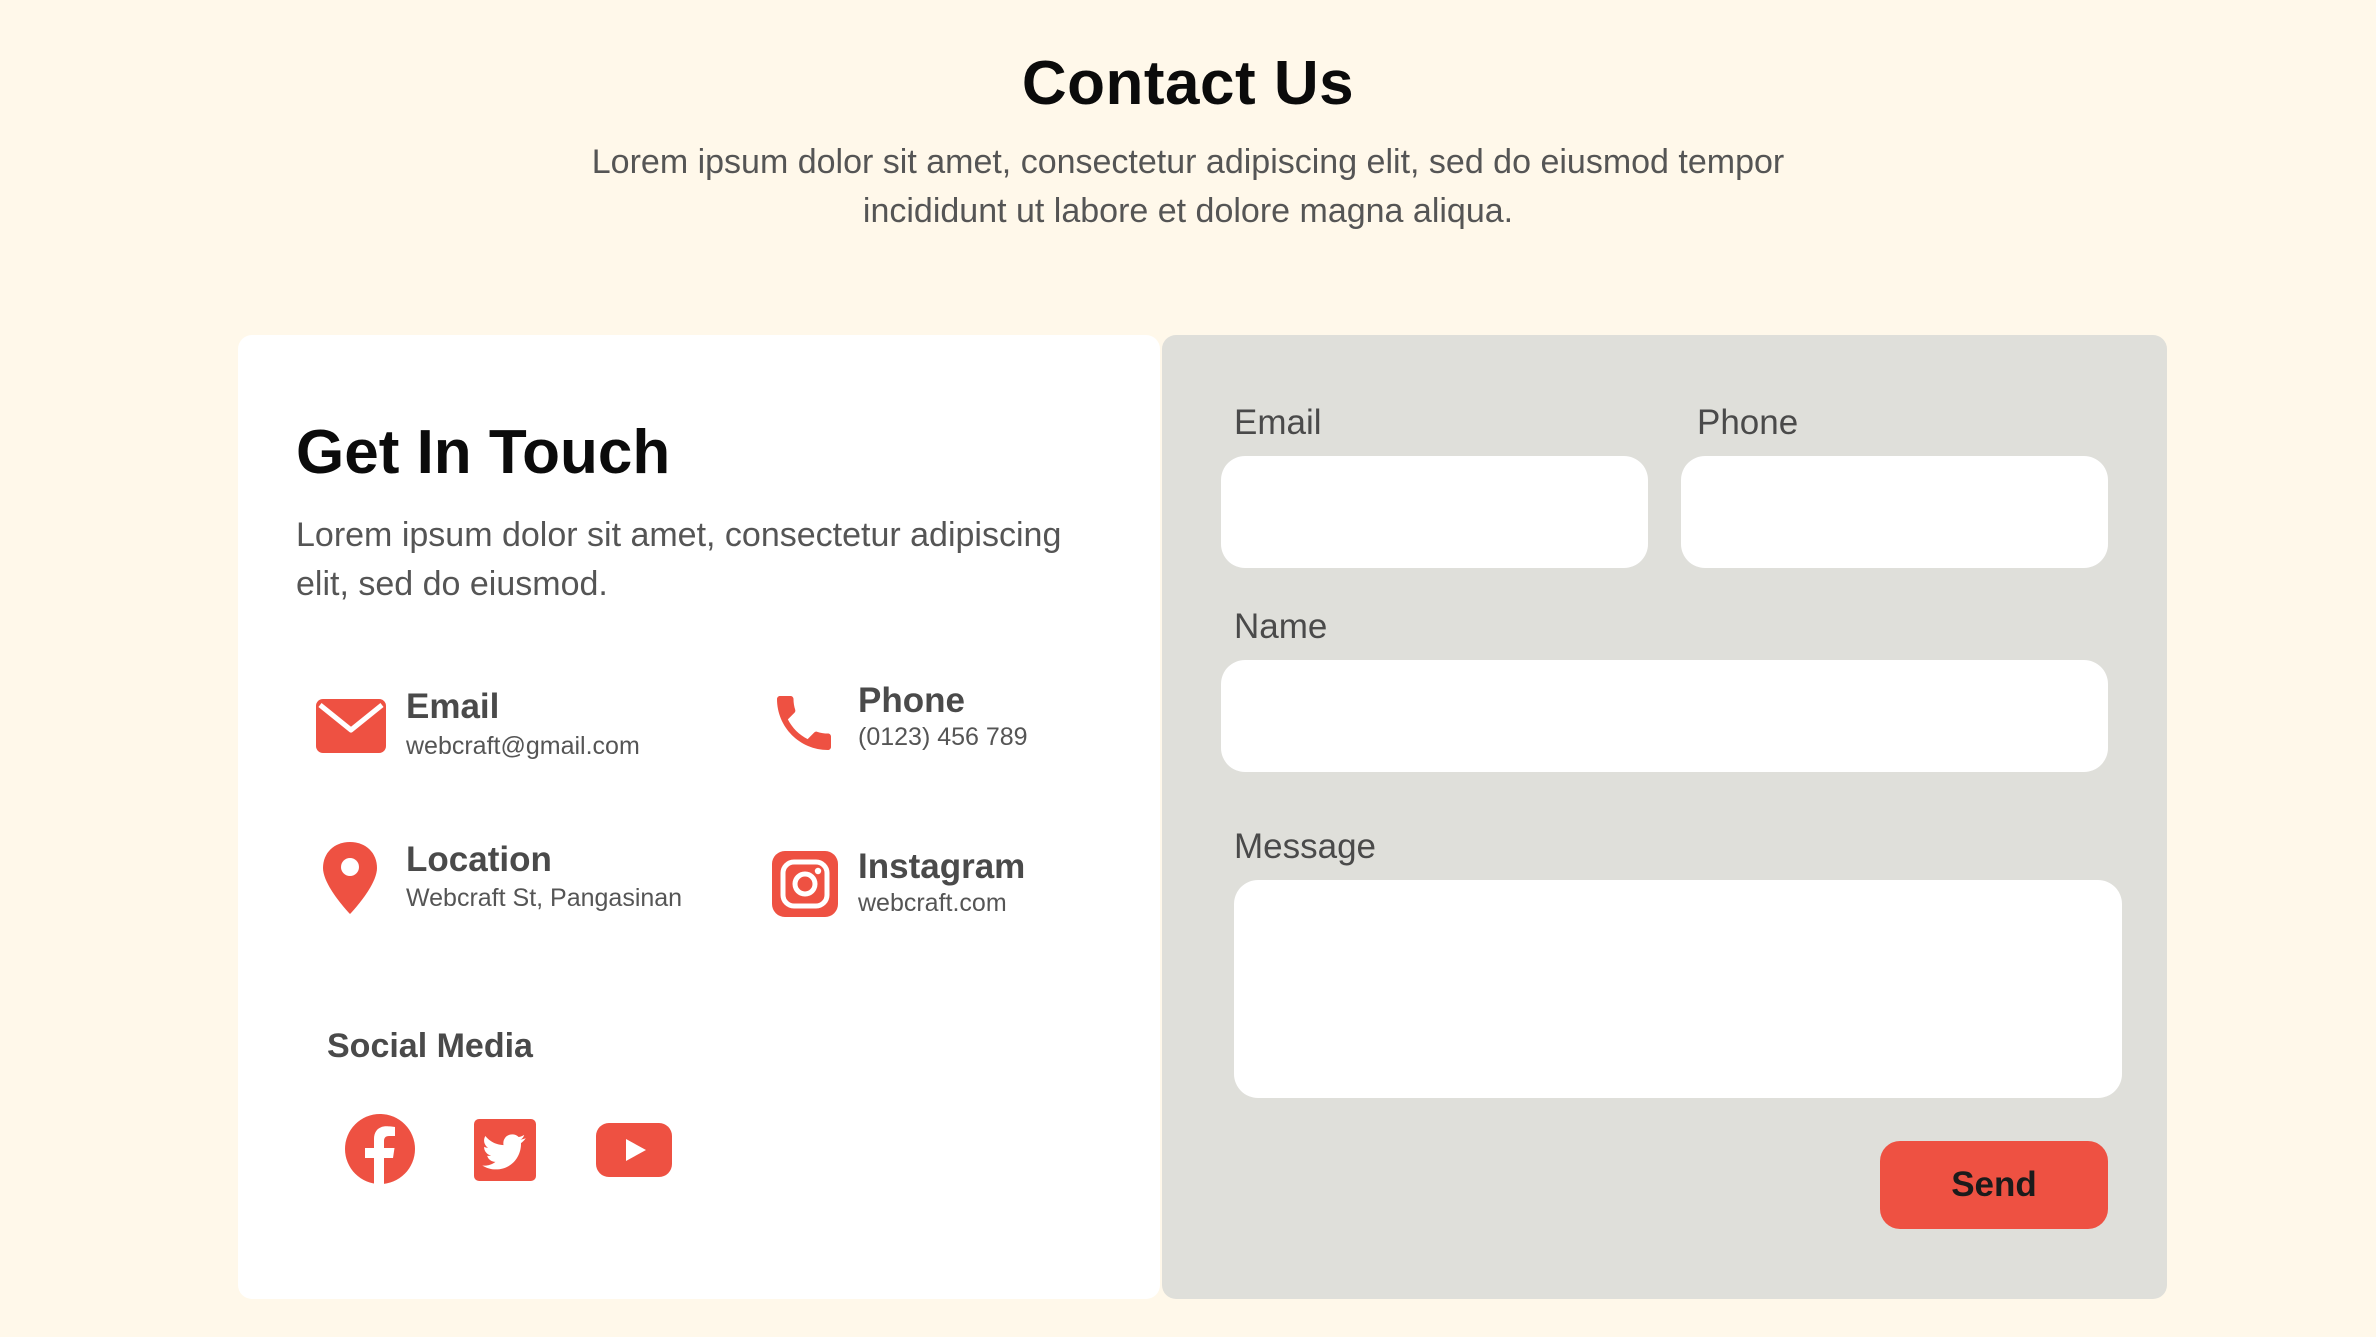 This screenshot has width=2376, height=1337. What do you see at coordinates (804, 725) in the screenshot?
I see `phone-icon` at bounding box center [804, 725].